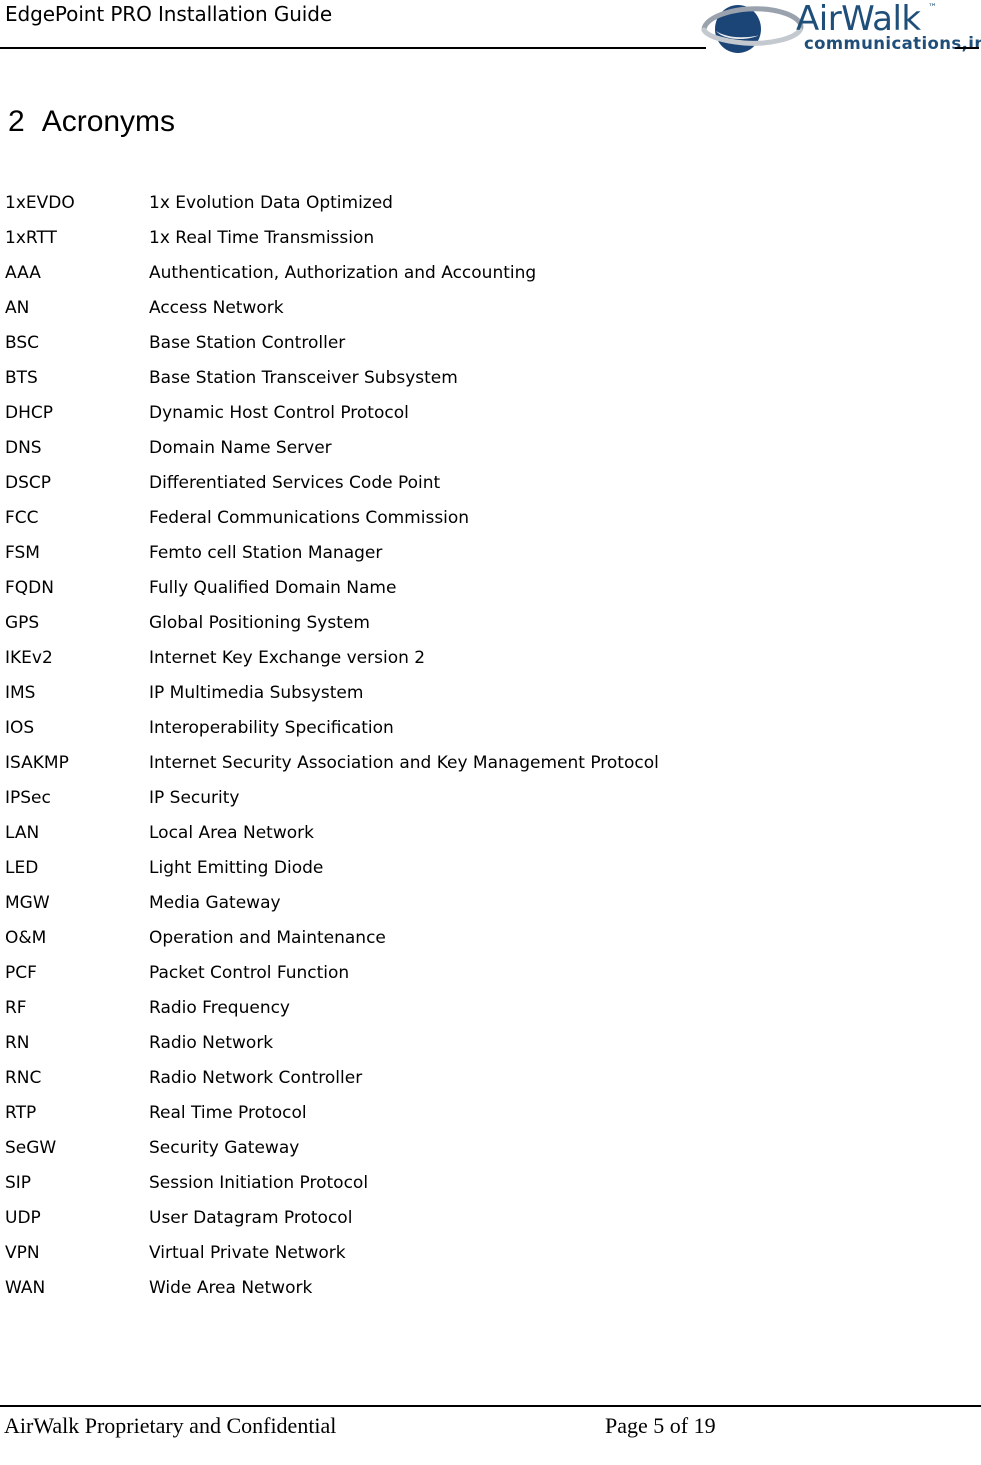  Describe the element at coordinates (932, 8) in the screenshot. I see `trademark-icon: ™` at that location.